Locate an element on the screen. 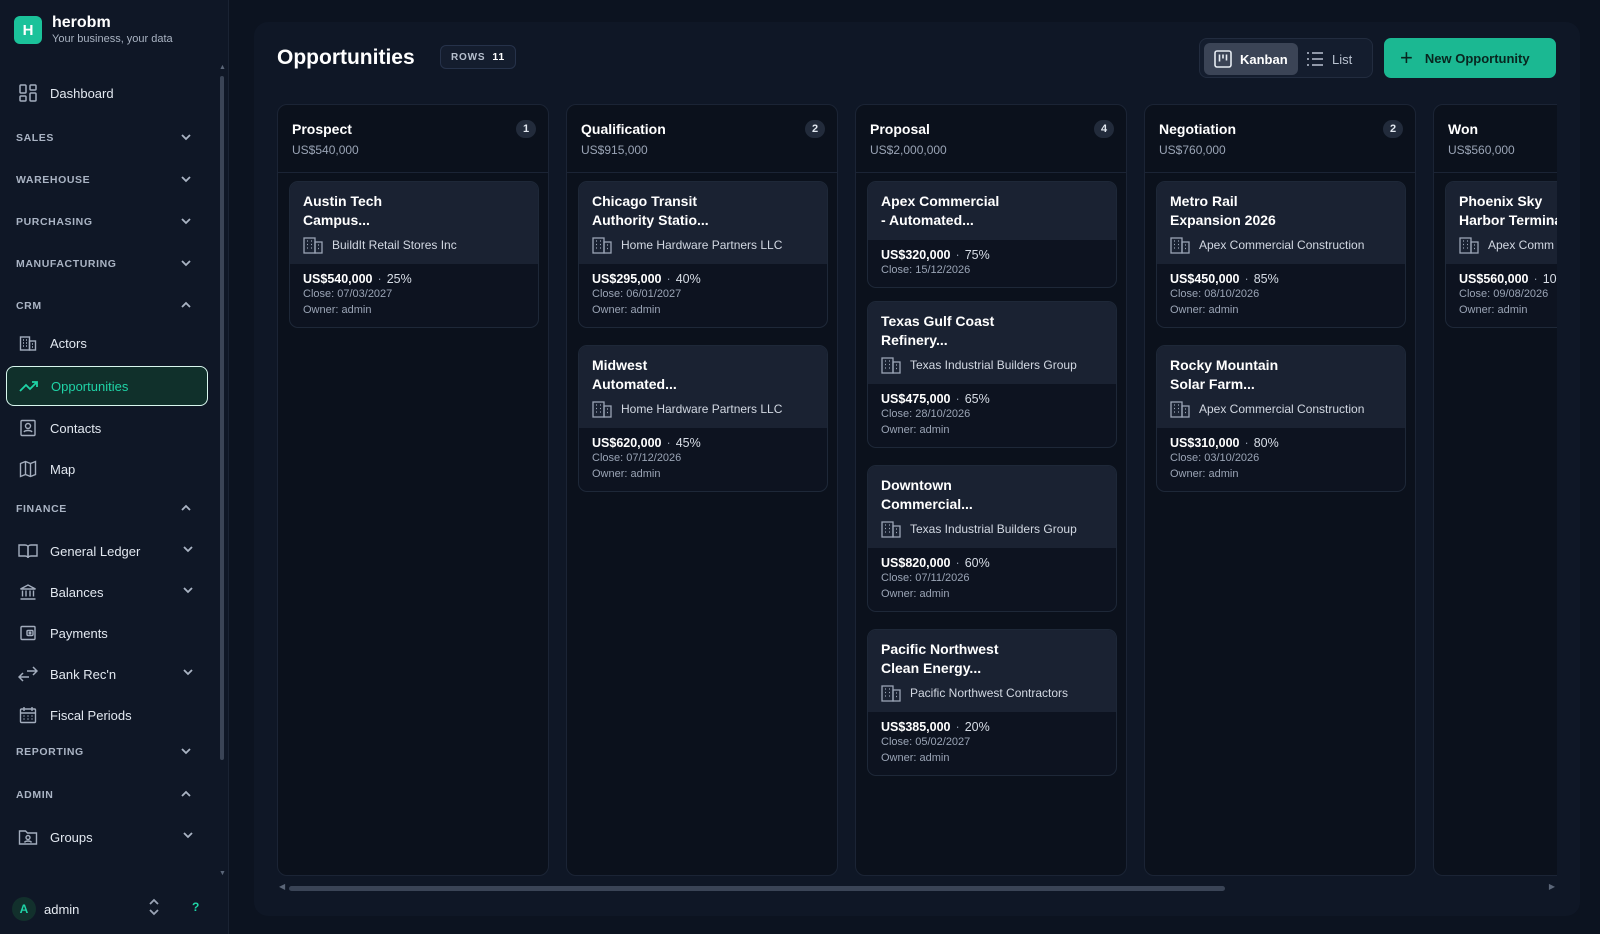 The image size is (1600, 934). board-horizontal-scrollbar: ◀ ▶ is located at coordinates (917, 888).